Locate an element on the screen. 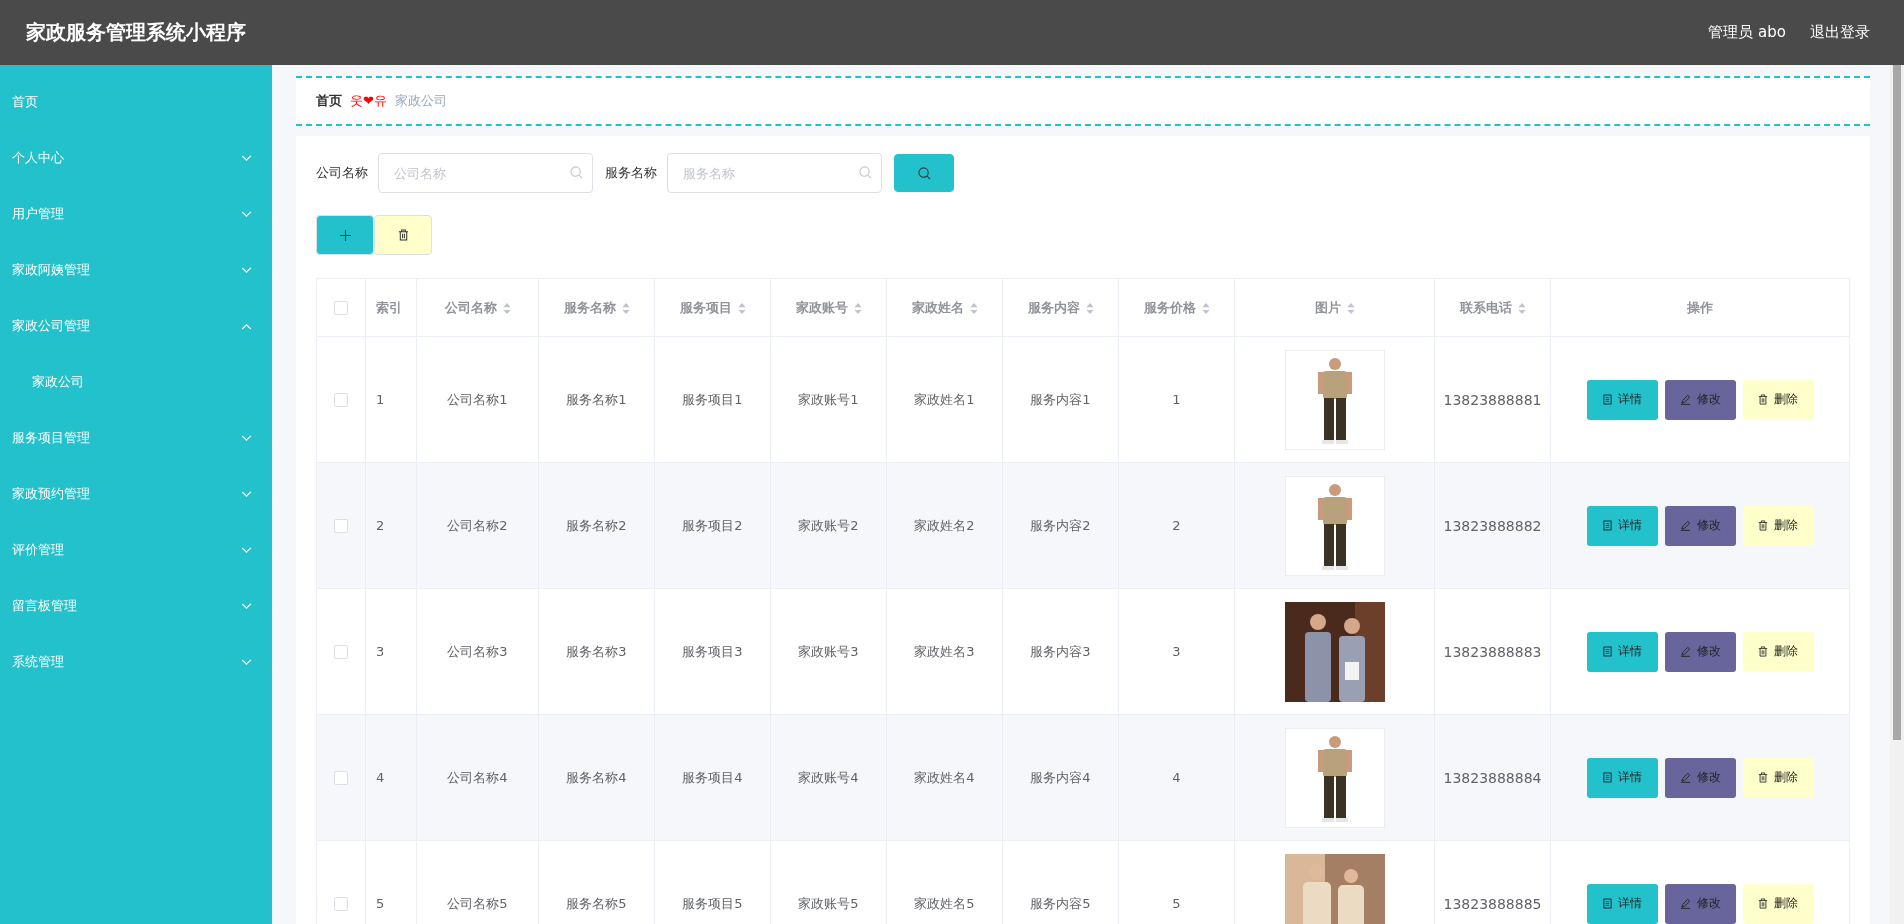 The height and width of the screenshot is (924, 1904). table-cell: 服务内容5 is located at coordinates (1060, 903).